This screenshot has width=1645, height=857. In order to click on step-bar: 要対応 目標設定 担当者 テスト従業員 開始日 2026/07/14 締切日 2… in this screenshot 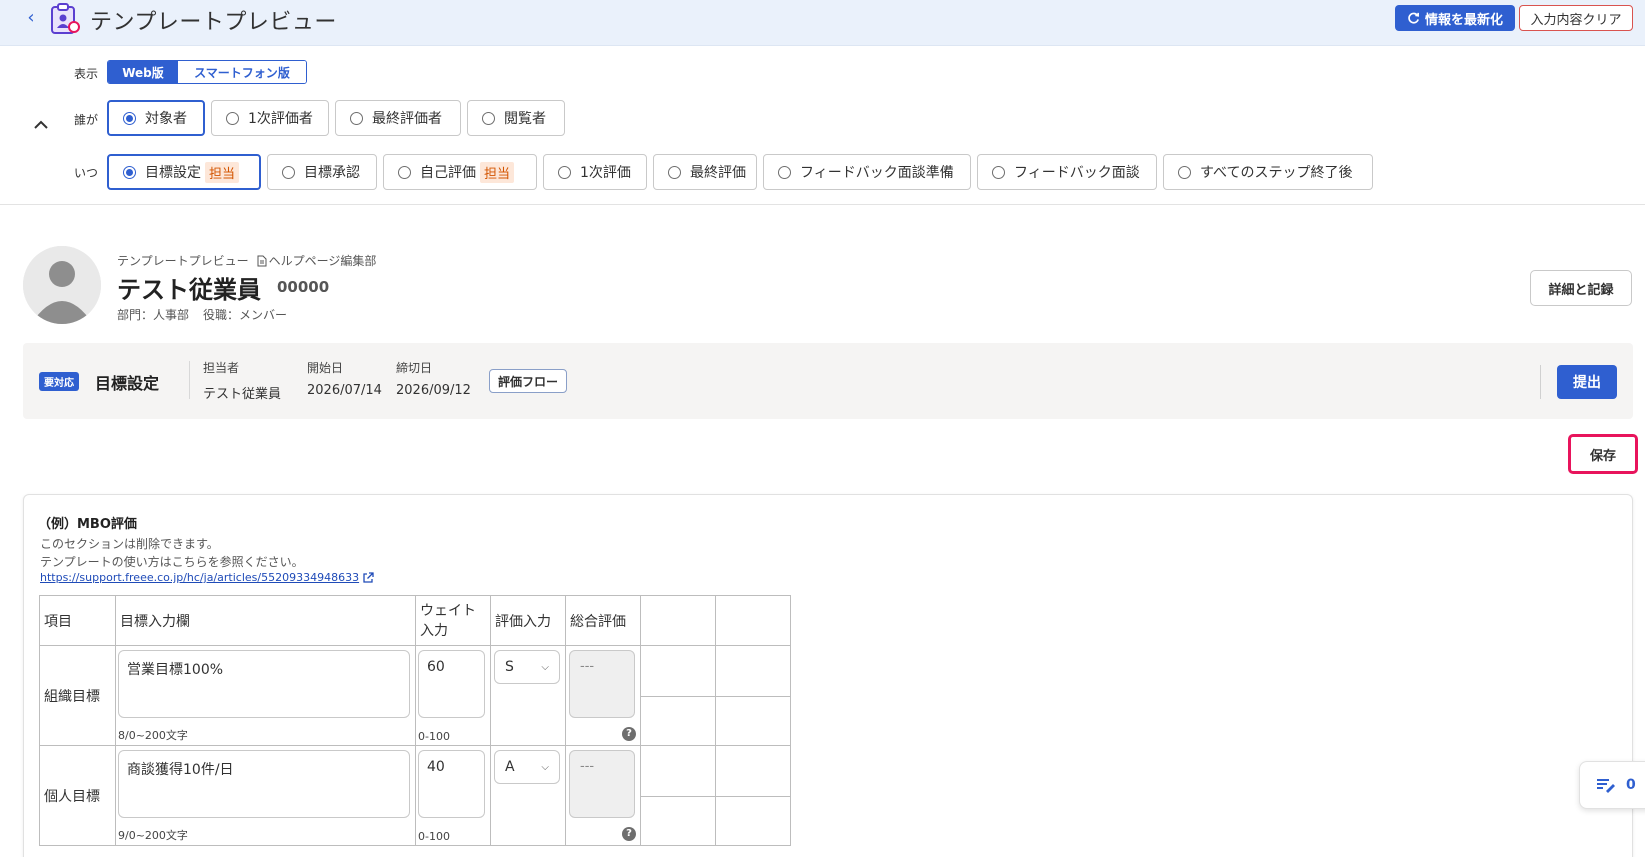, I will do `click(828, 381)`.